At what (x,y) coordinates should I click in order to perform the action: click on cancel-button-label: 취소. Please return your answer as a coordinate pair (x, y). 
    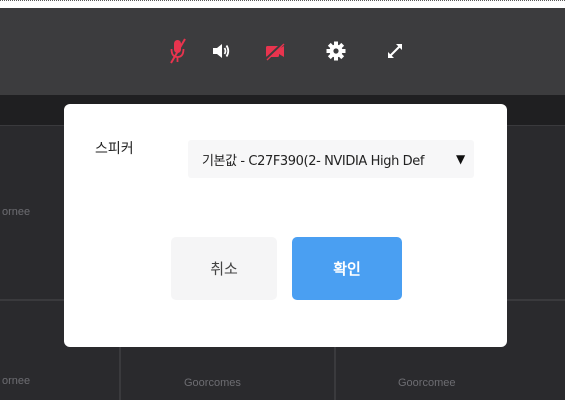
    Looking at the image, I should click on (224, 269).